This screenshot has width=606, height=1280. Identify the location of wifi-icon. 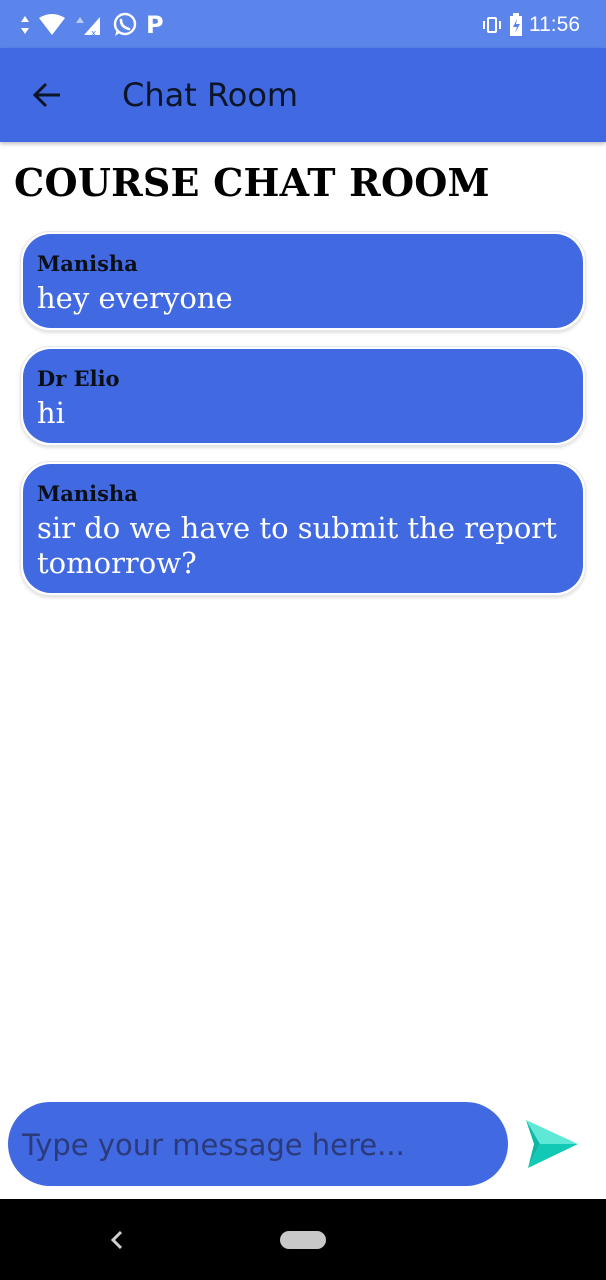
(52, 24).